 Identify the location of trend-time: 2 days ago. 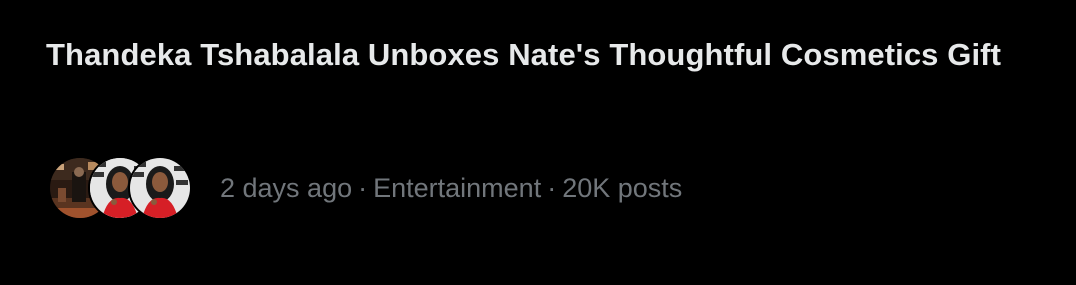
(286, 187).